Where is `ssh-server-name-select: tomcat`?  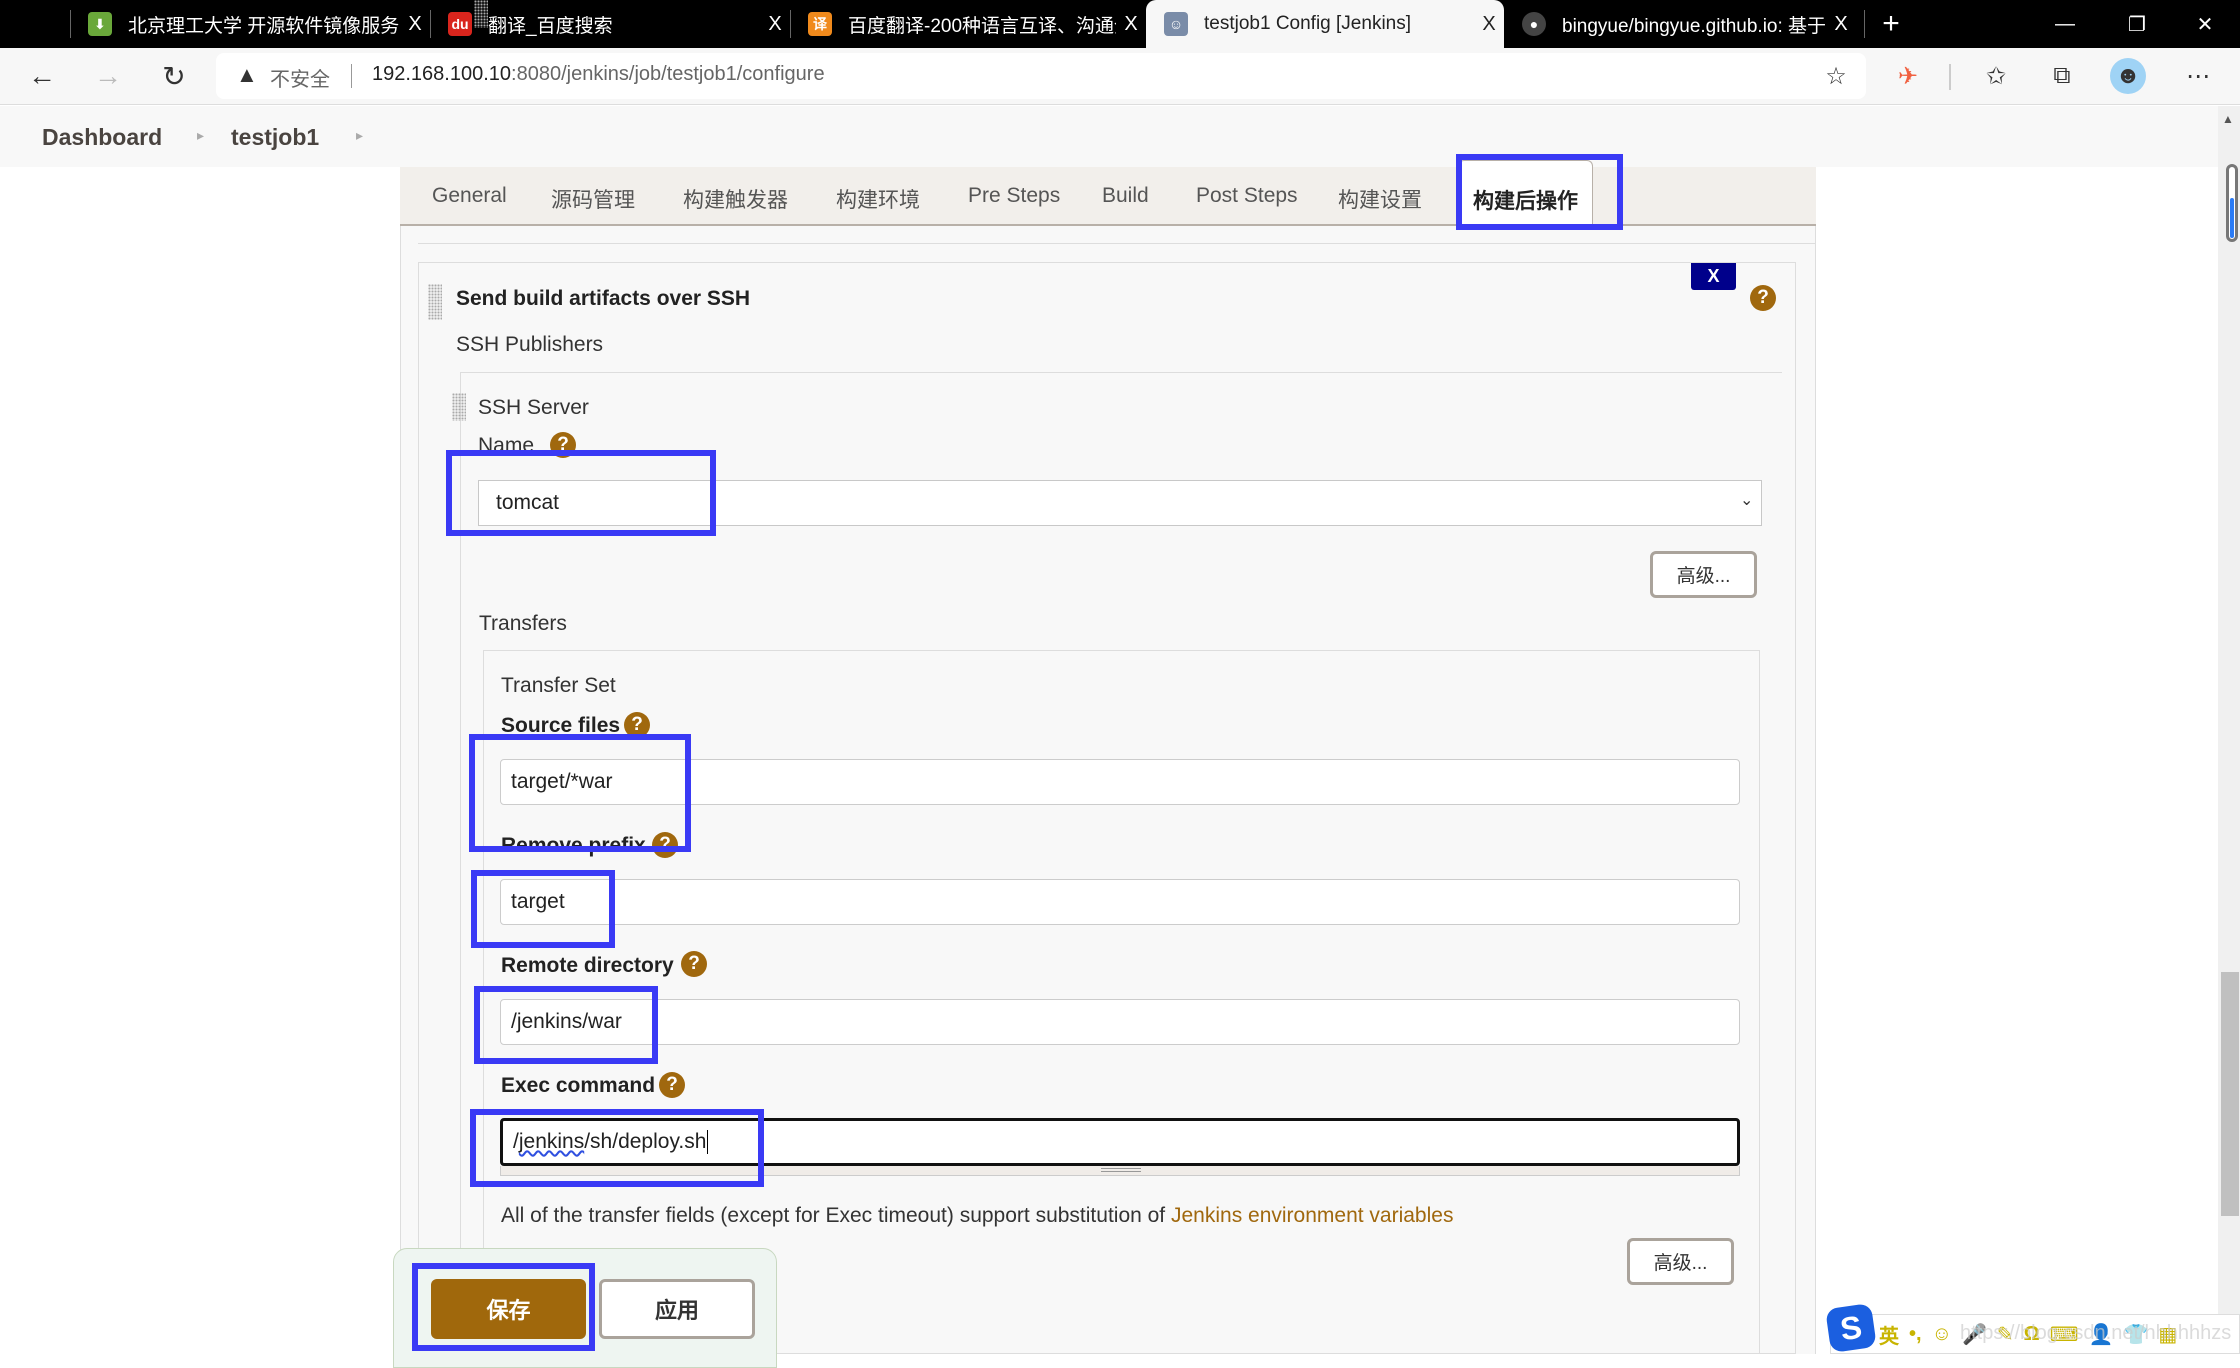 ssh-server-name-select: tomcat is located at coordinates (1120, 503).